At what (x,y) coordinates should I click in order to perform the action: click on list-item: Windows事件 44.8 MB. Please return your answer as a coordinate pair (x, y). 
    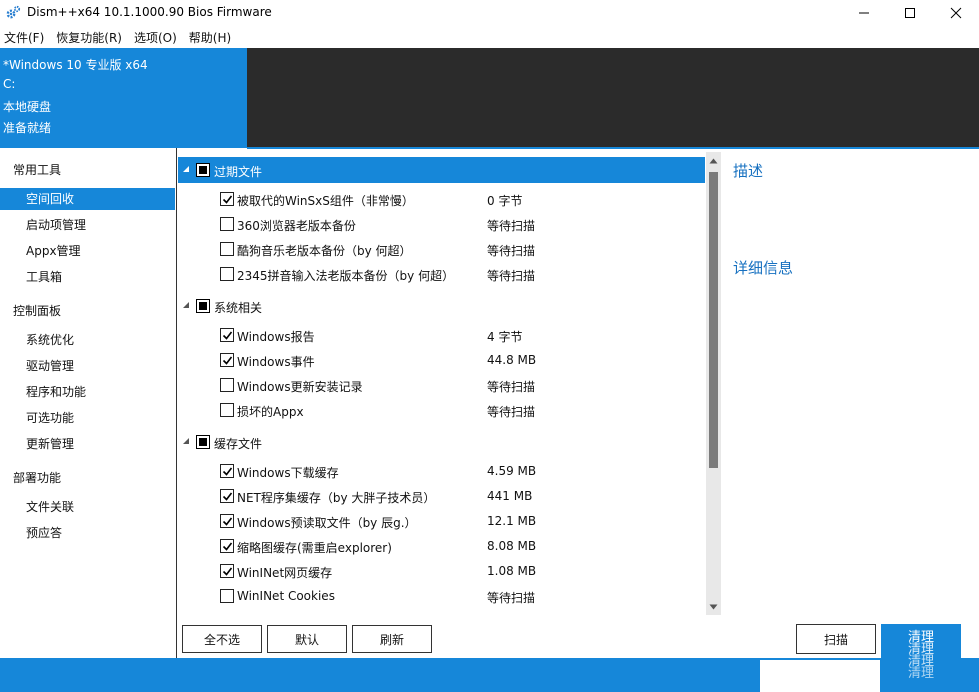
    Looking at the image, I should click on (441, 360).